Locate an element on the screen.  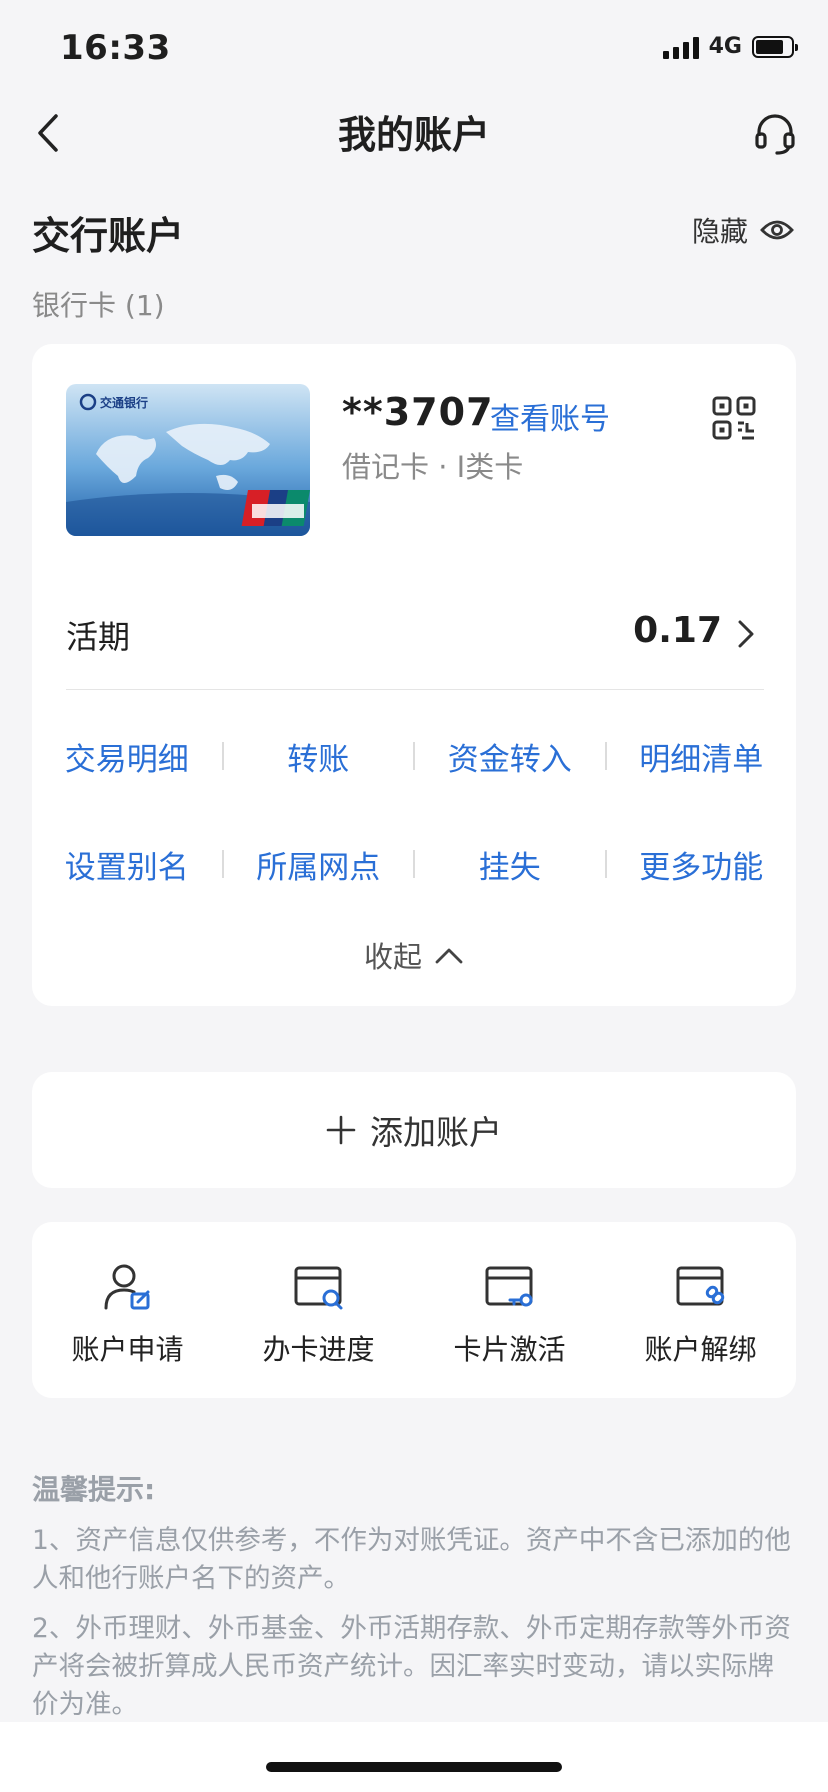
home-indicator is located at coordinates (414, 1767).